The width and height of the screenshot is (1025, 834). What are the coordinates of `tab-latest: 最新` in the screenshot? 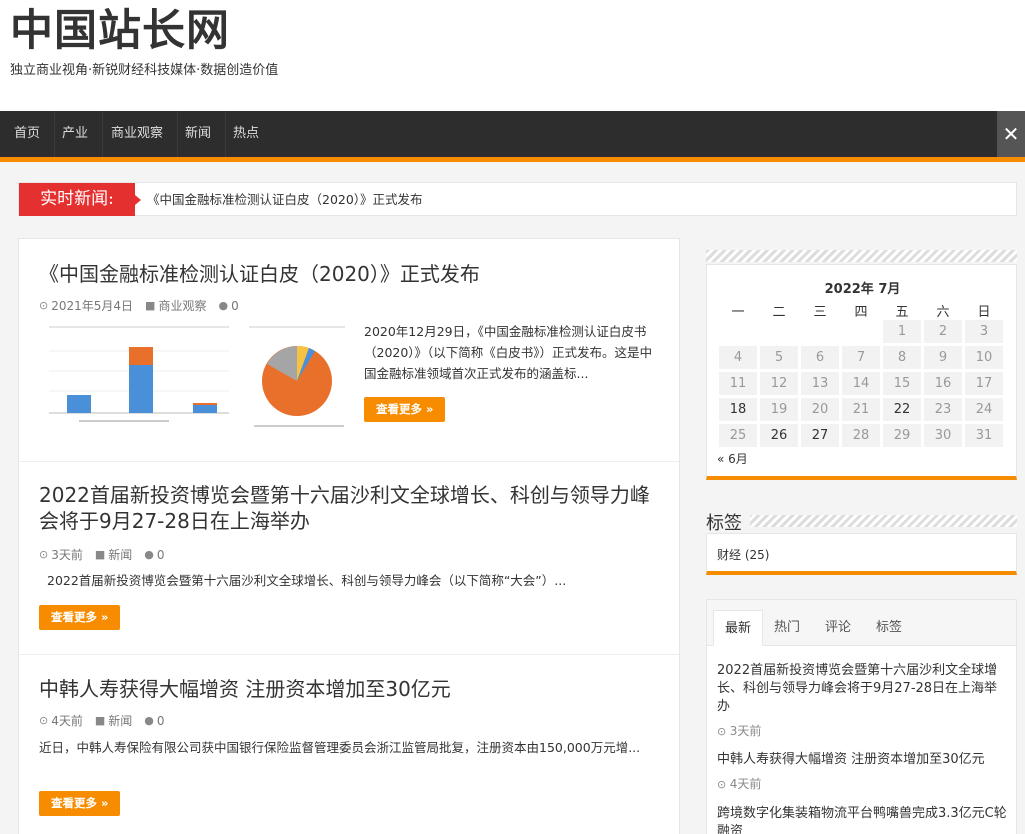 It's located at (738, 628).